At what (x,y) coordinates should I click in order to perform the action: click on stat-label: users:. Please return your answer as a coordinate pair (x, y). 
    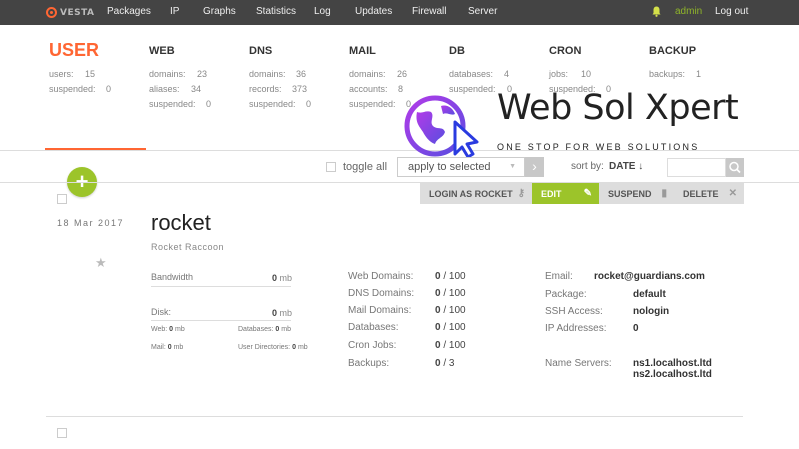
    Looking at the image, I should click on (61, 74).